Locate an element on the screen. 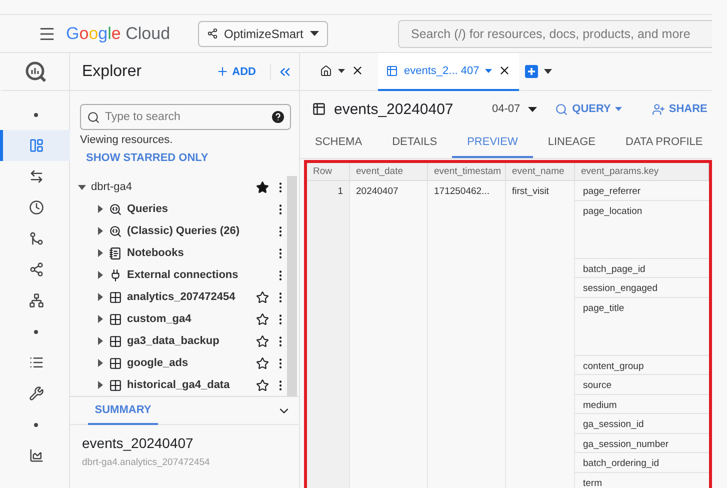 This screenshot has width=727, height=488. editor-tab: events_2... 407 is located at coordinates (449, 71).